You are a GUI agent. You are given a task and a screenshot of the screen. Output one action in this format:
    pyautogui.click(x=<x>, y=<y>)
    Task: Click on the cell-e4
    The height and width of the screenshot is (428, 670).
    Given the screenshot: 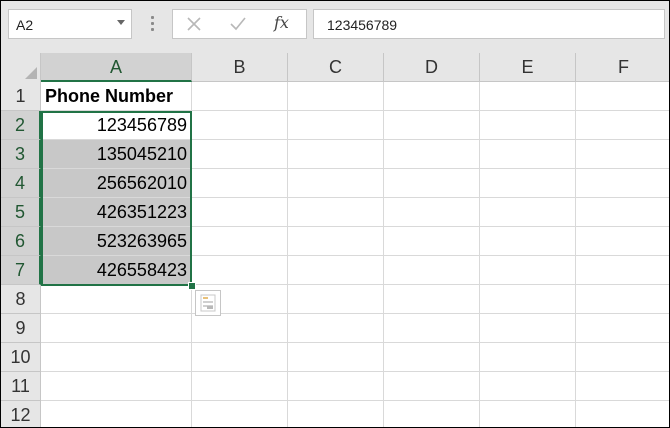 What is the action you would take?
    pyautogui.click(x=528, y=183)
    